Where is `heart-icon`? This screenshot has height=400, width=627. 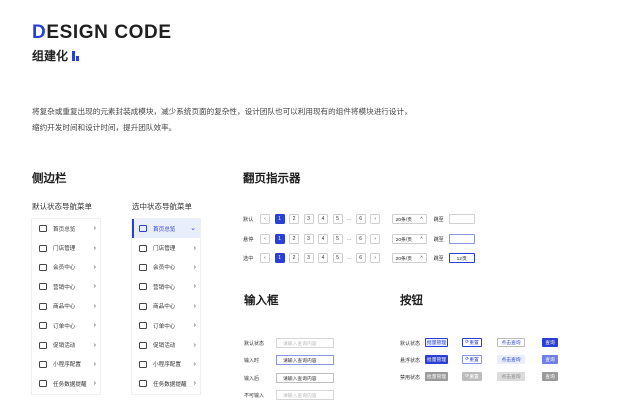 heart-icon is located at coordinates (43, 267).